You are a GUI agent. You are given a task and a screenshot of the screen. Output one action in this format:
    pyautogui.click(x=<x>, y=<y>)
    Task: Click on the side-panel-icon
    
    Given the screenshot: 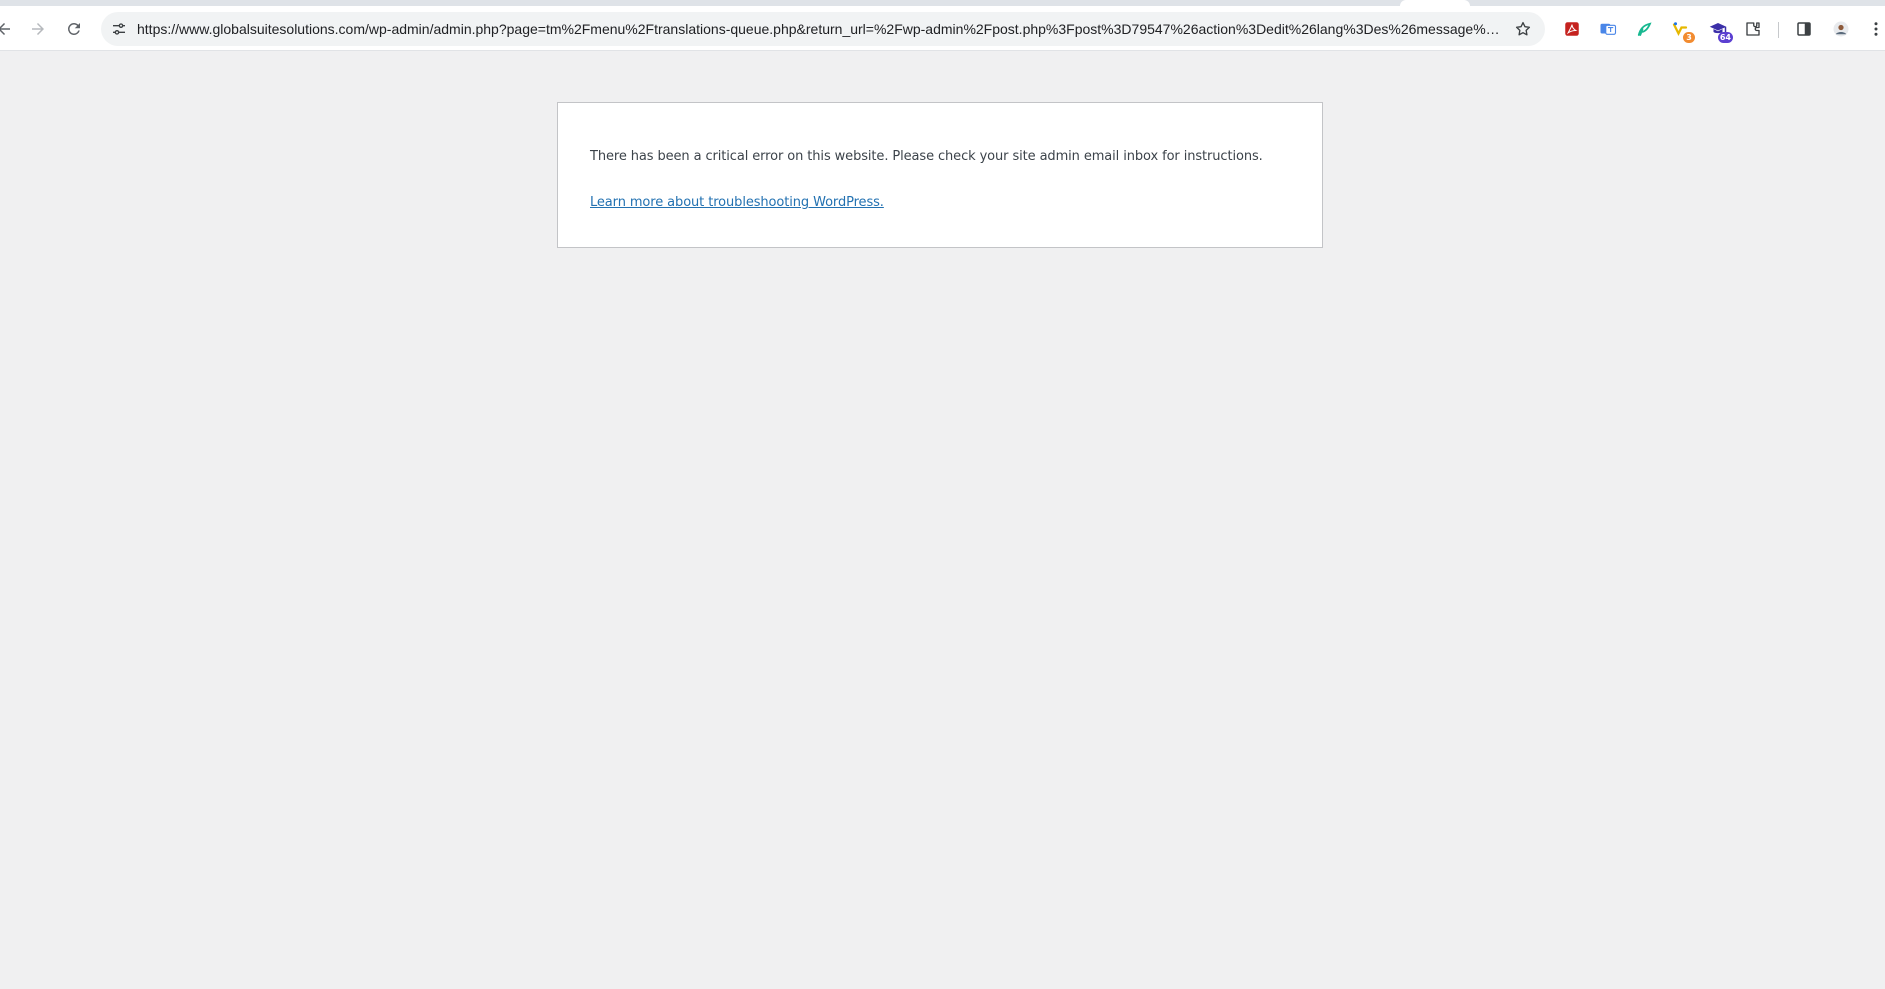 What is the action you would take?
    pyautogui.click(x=1804, y=29)
    